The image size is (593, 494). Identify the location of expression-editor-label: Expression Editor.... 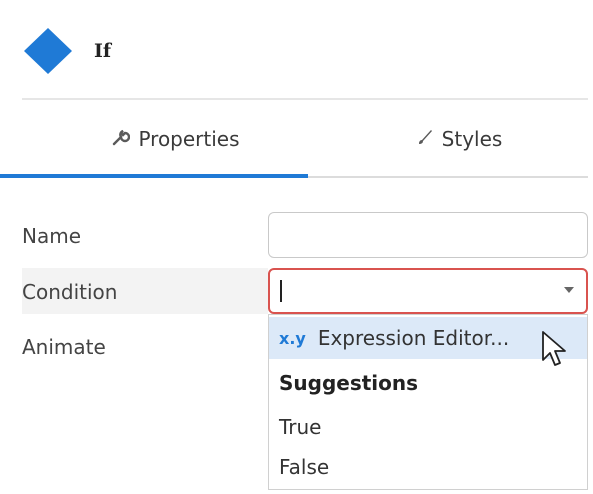
(413, 338).